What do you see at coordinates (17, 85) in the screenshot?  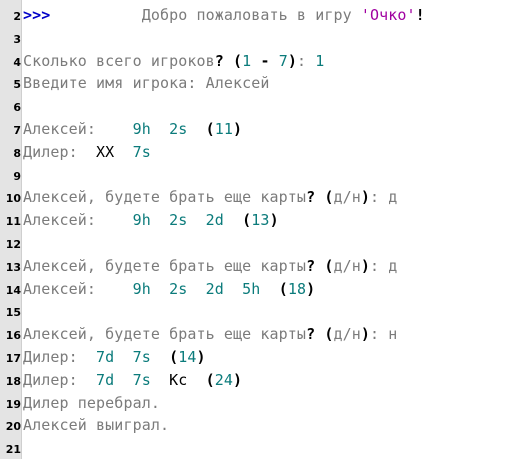 I see `line-number: 5` at bounding box center [17, 85].